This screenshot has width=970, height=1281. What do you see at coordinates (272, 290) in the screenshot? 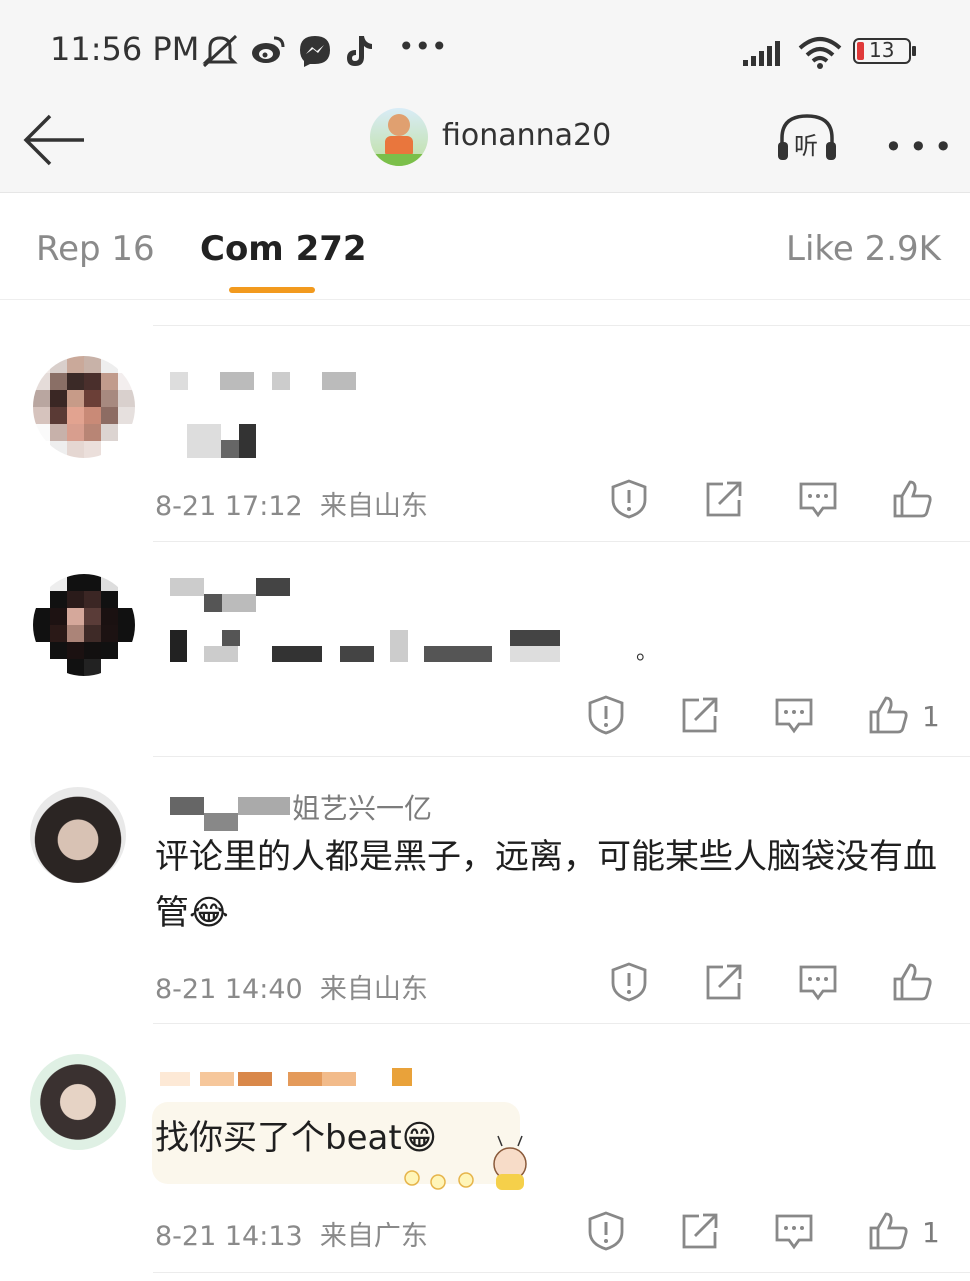
I see `active-tab-indicator` at bounding box center [272, 290].